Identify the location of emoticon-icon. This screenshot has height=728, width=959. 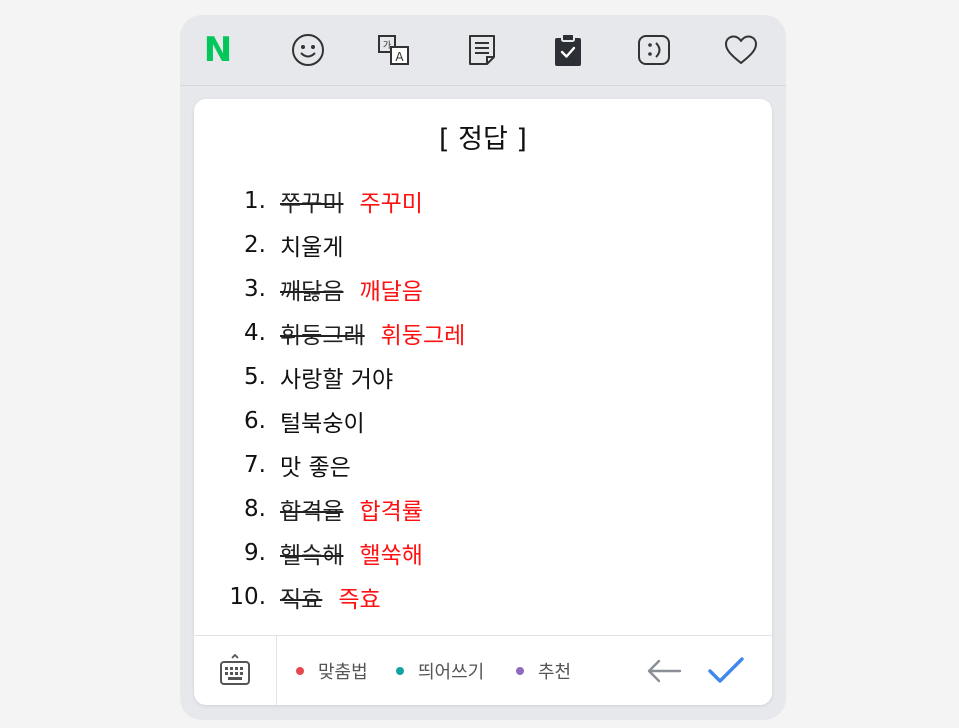
(654, 50).